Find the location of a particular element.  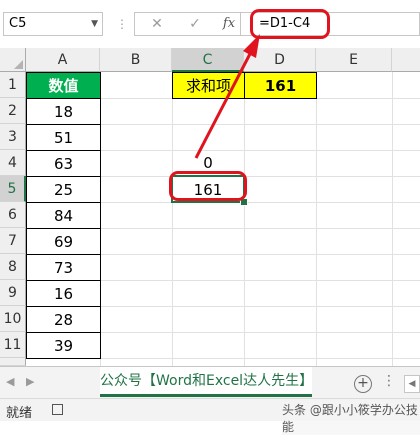

row-header-10: 10 is located at coordinates (13, 319).